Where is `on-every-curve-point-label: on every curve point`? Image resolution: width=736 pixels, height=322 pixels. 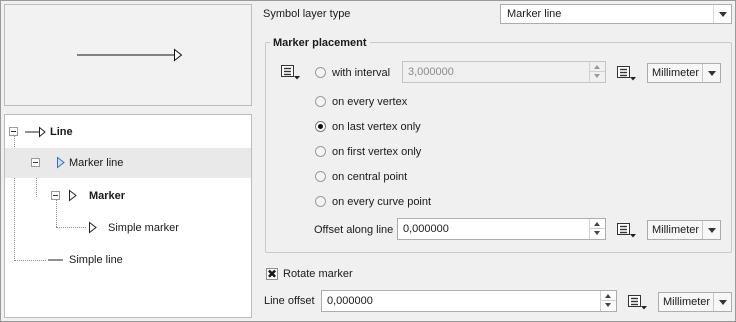
on-every-curve-point-label: on every curve point is located at coordinates (382, 202).